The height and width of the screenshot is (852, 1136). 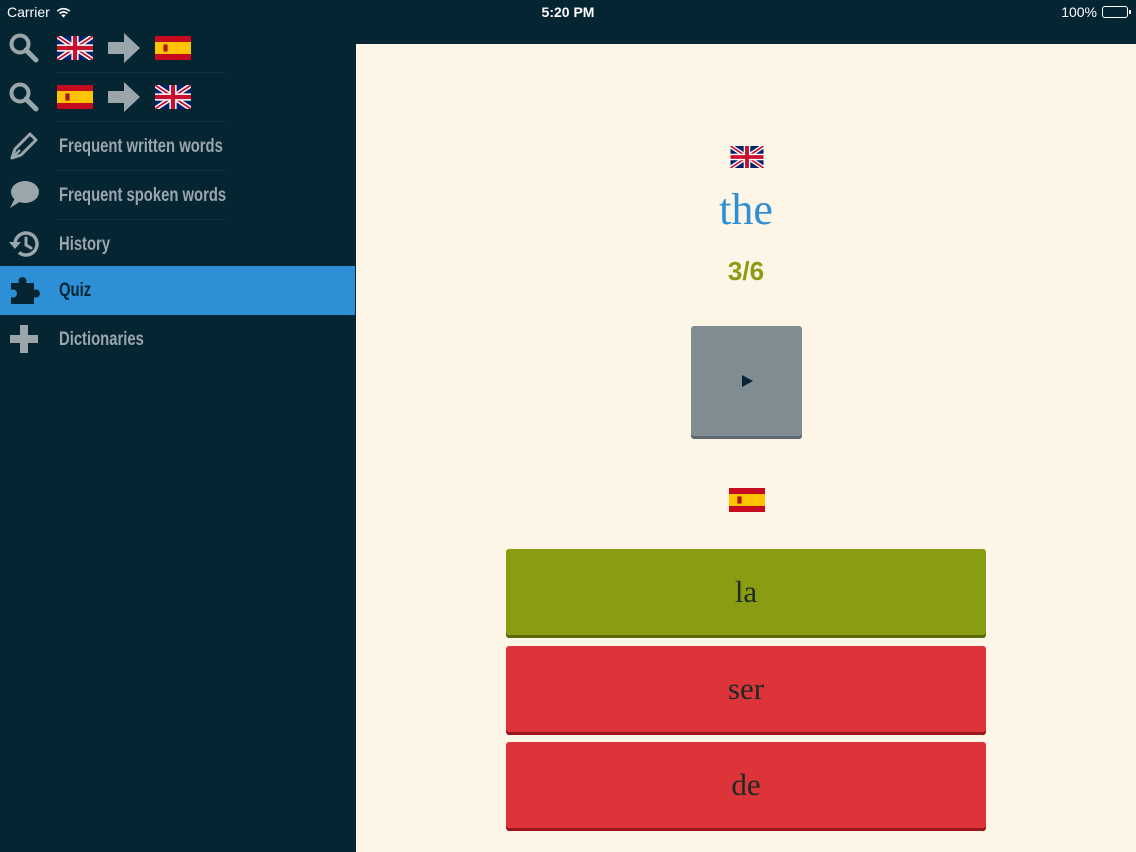 I want to click on status-right: 100%, so click(x=1096, y=12).